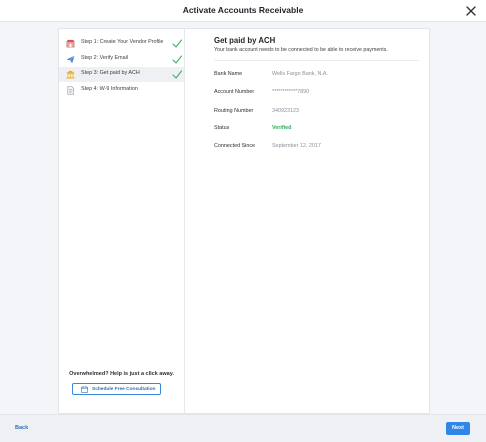 The width and height of the screenshot is (486, 442). I want to click on status-label: Status, so click(222, 128).